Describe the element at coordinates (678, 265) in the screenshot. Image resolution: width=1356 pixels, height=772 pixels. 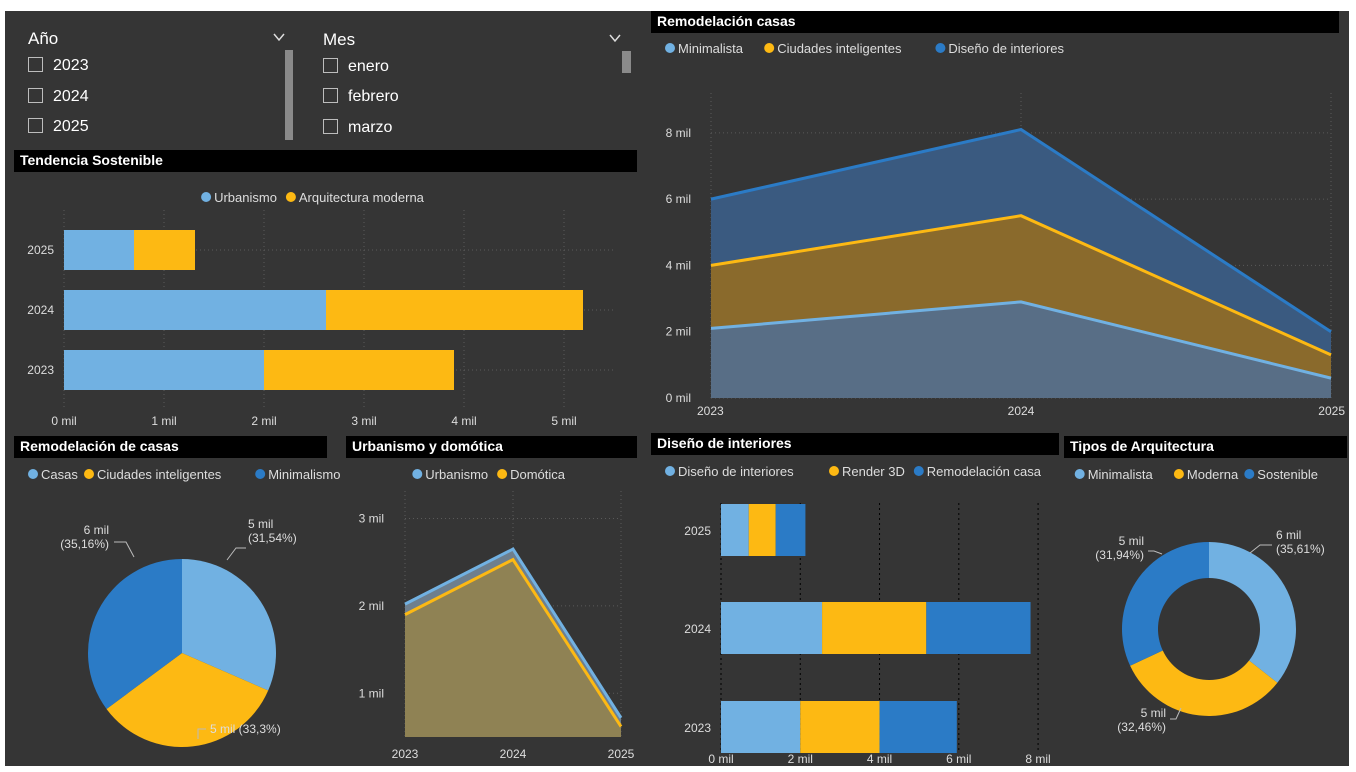
I see `y-tick-label: 4 mil` at that location.